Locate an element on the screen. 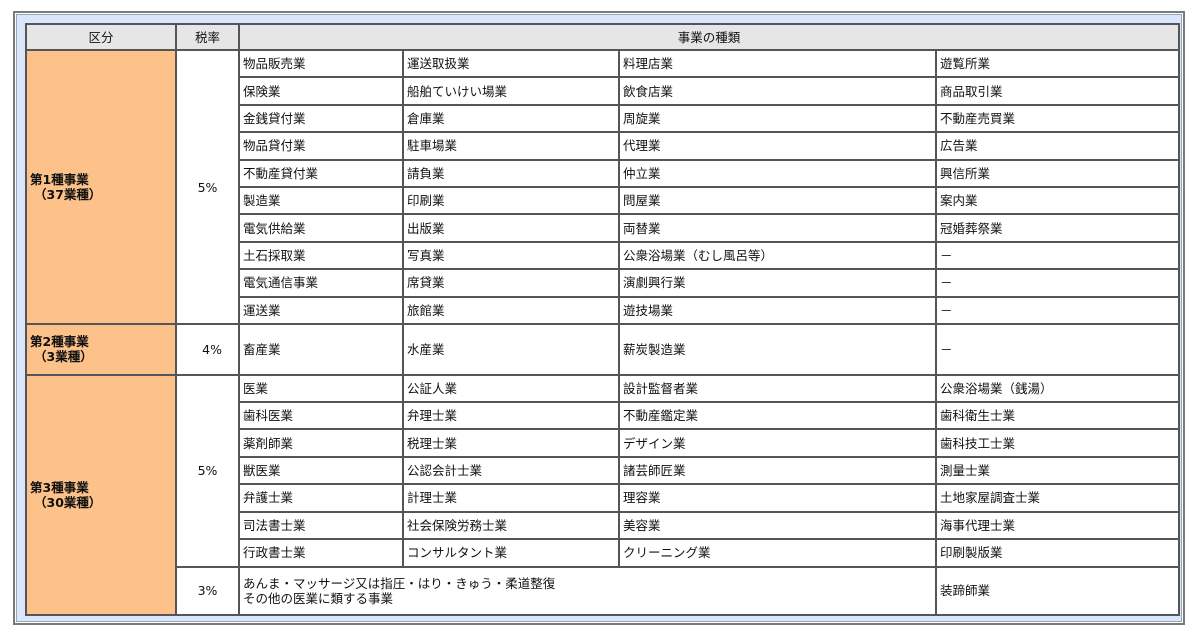  category-name: 第1種事業 is located at coordinates (59, 180).